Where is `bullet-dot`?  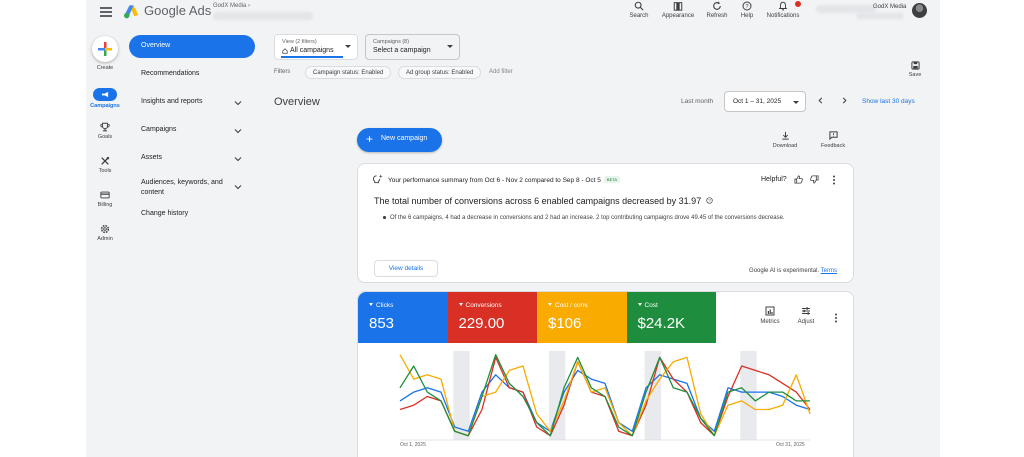
bullet-dot is located at coordinates (384, 217).